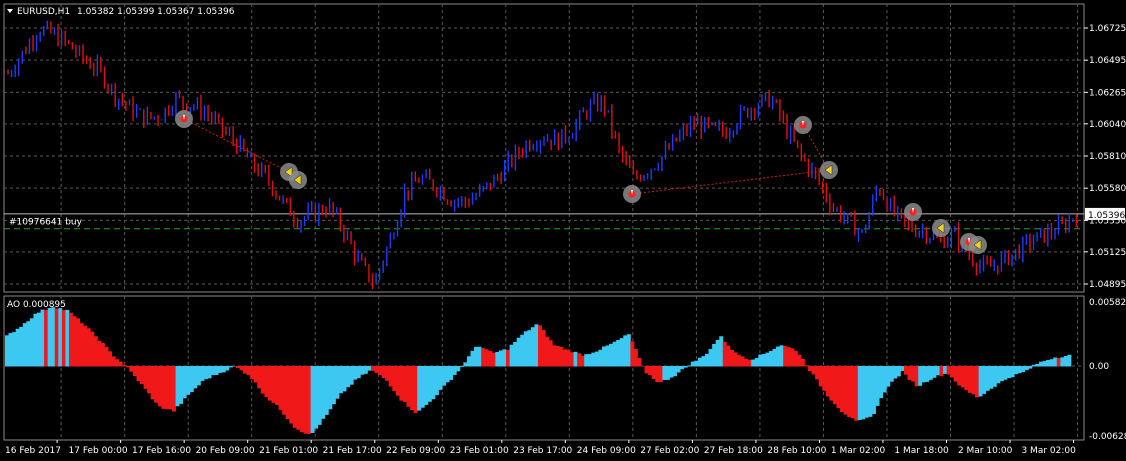  Describe the element at coordinates (46, 223) in the screenshot. I see `position-label: #10976641 buy` at that location.